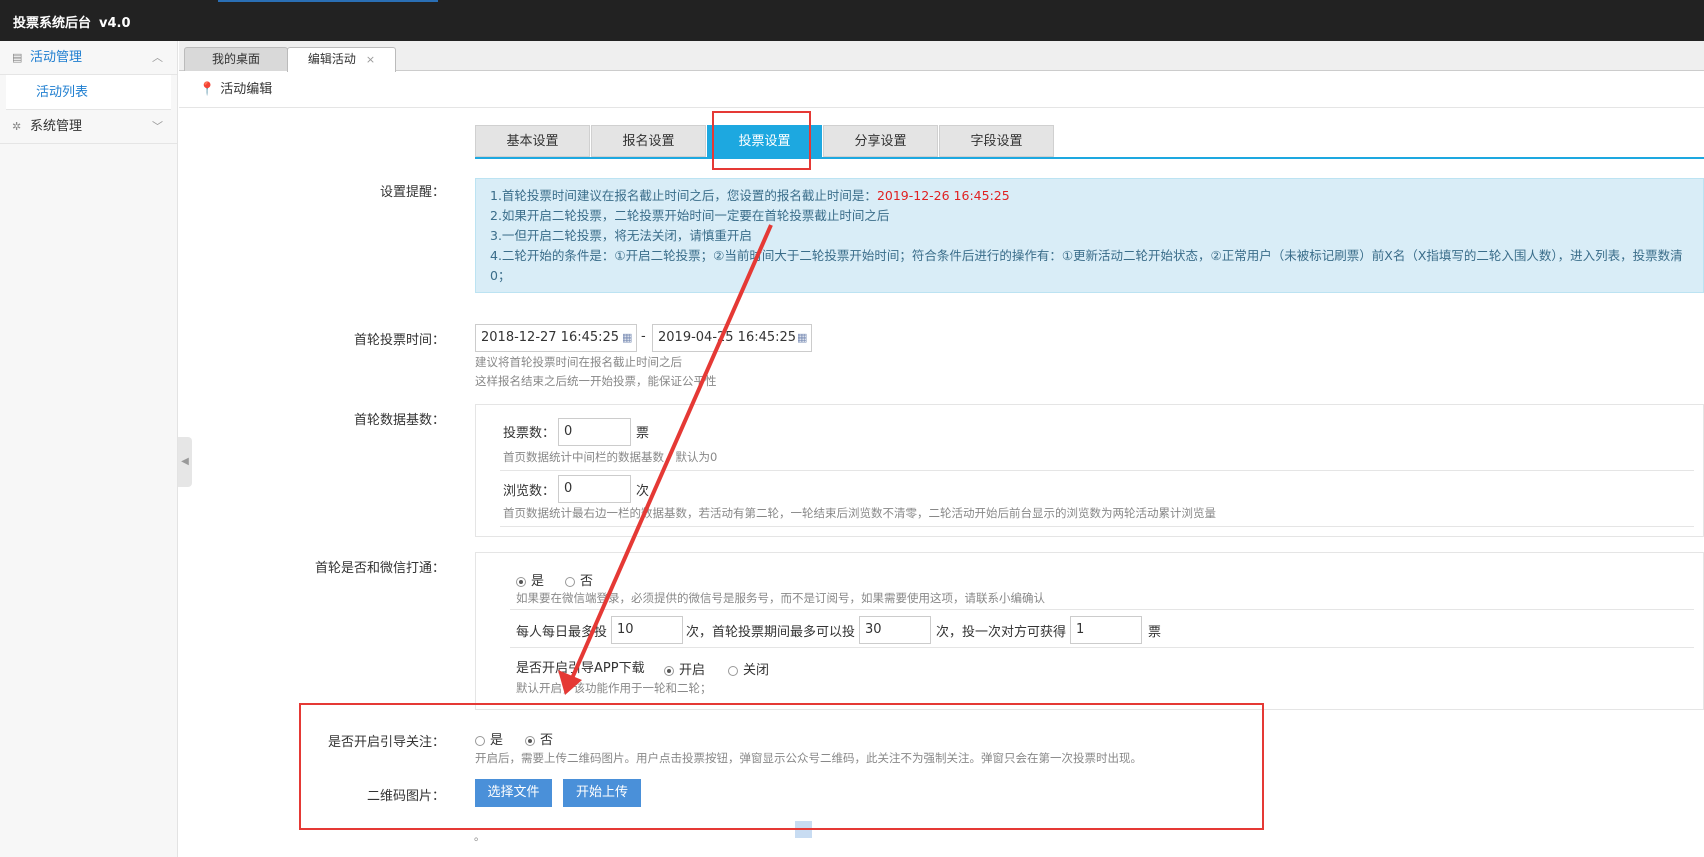 The image size is (1704, 857). I want to click on annotation-arrow, so click(665, 459).